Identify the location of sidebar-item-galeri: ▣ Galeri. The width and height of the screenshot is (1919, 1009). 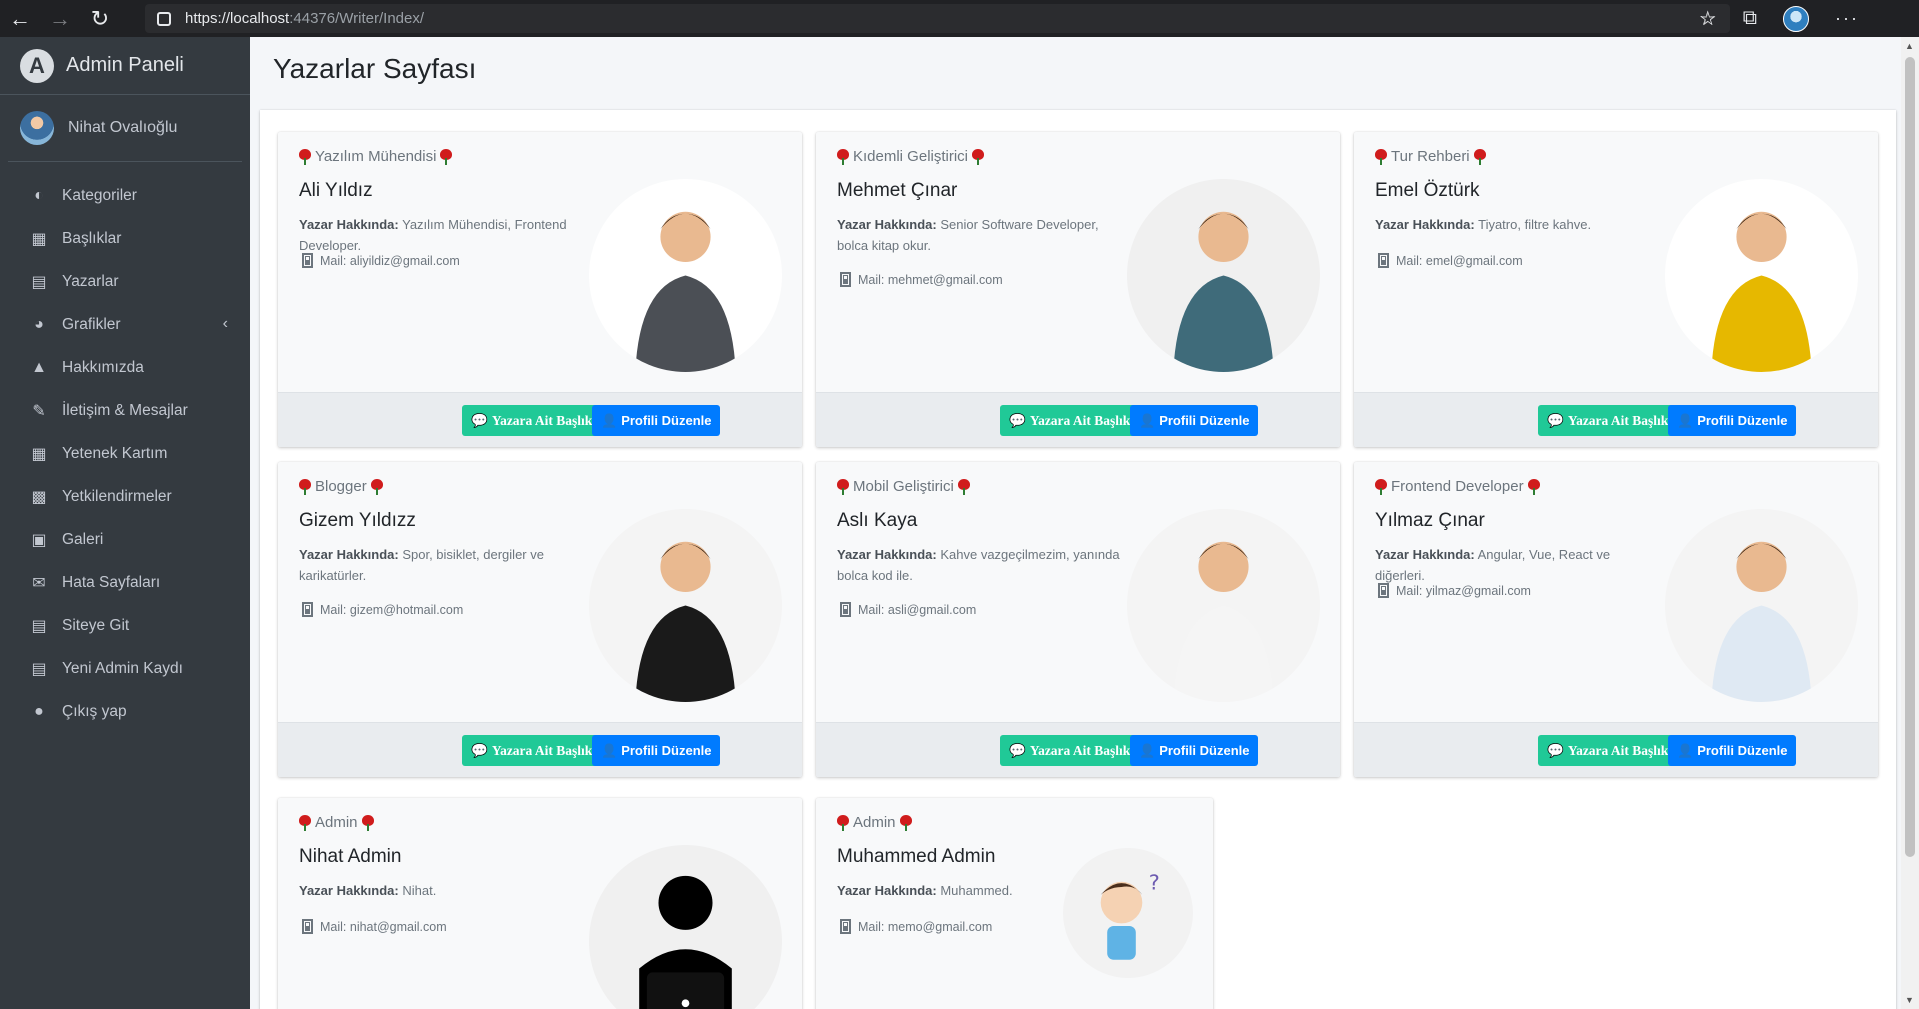
(125, 539).